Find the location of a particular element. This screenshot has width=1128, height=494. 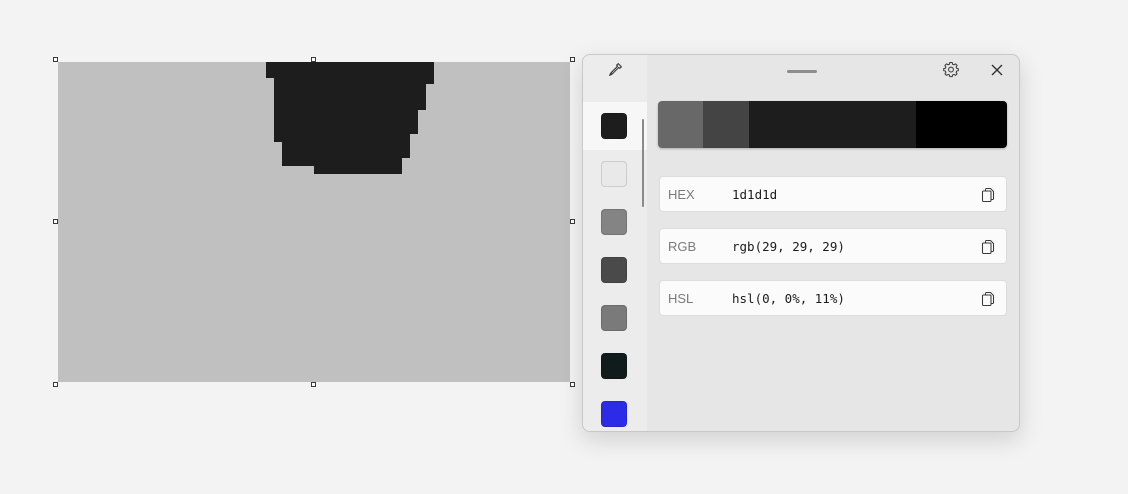

copy-hex-button is located at coordinates (988, 195).